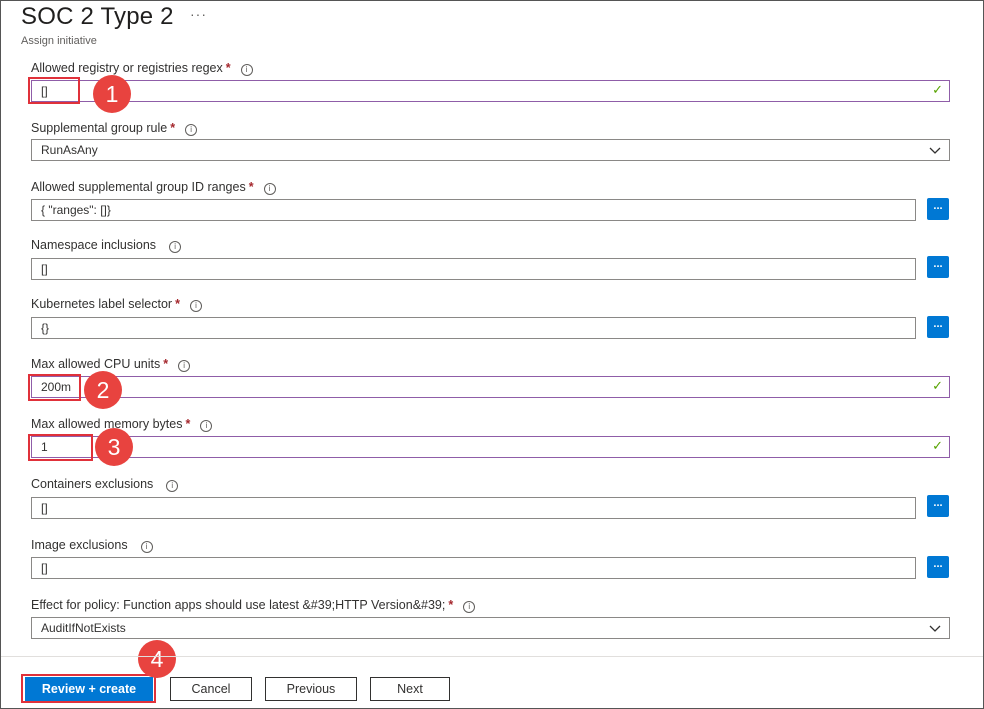 The width and height of the screenshot is (984, 709). What do you see at coordinates (59, 41) in the screenshot?
I see `page-subtitle: Assign initiative` at bounding box center [59, 41].